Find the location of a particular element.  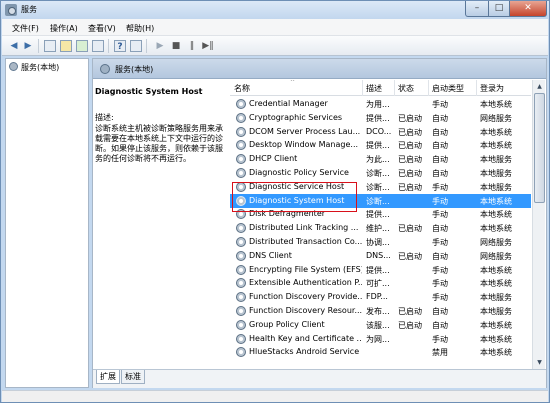

column-header-description: 描述 is located at coordinates (374, 88).